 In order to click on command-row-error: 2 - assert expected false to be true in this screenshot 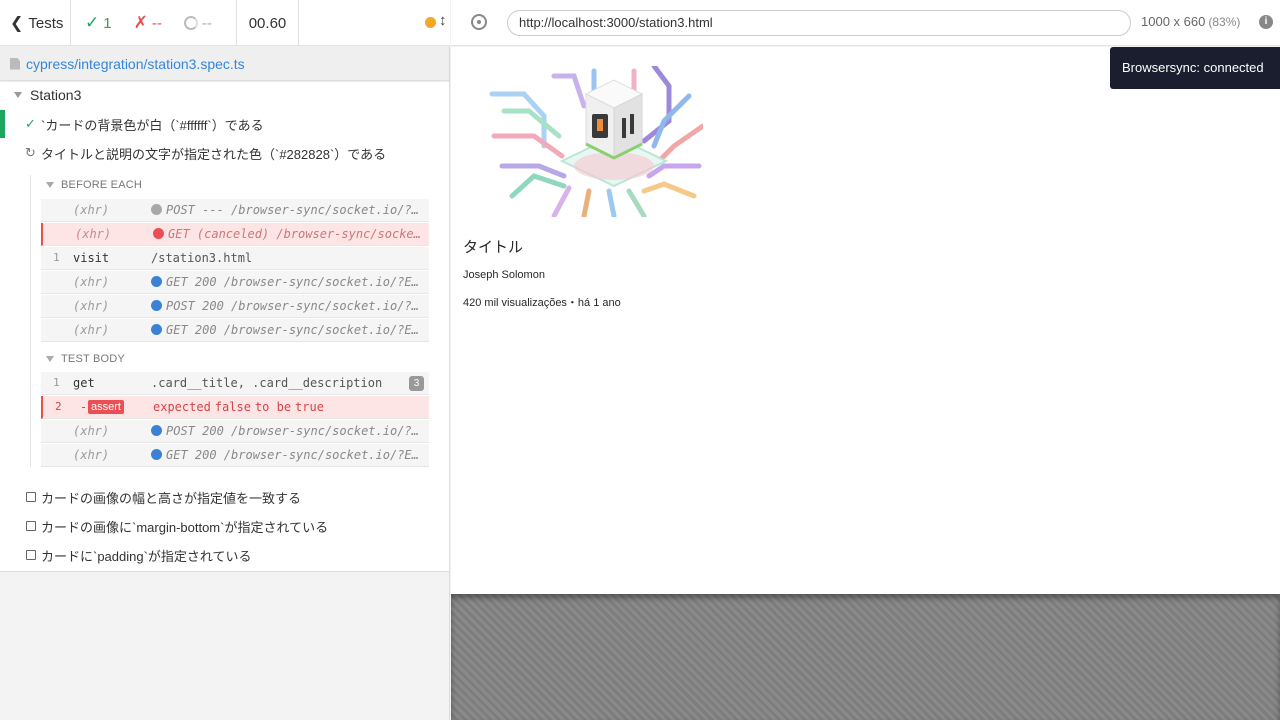, I will do `click(235, 407)`.